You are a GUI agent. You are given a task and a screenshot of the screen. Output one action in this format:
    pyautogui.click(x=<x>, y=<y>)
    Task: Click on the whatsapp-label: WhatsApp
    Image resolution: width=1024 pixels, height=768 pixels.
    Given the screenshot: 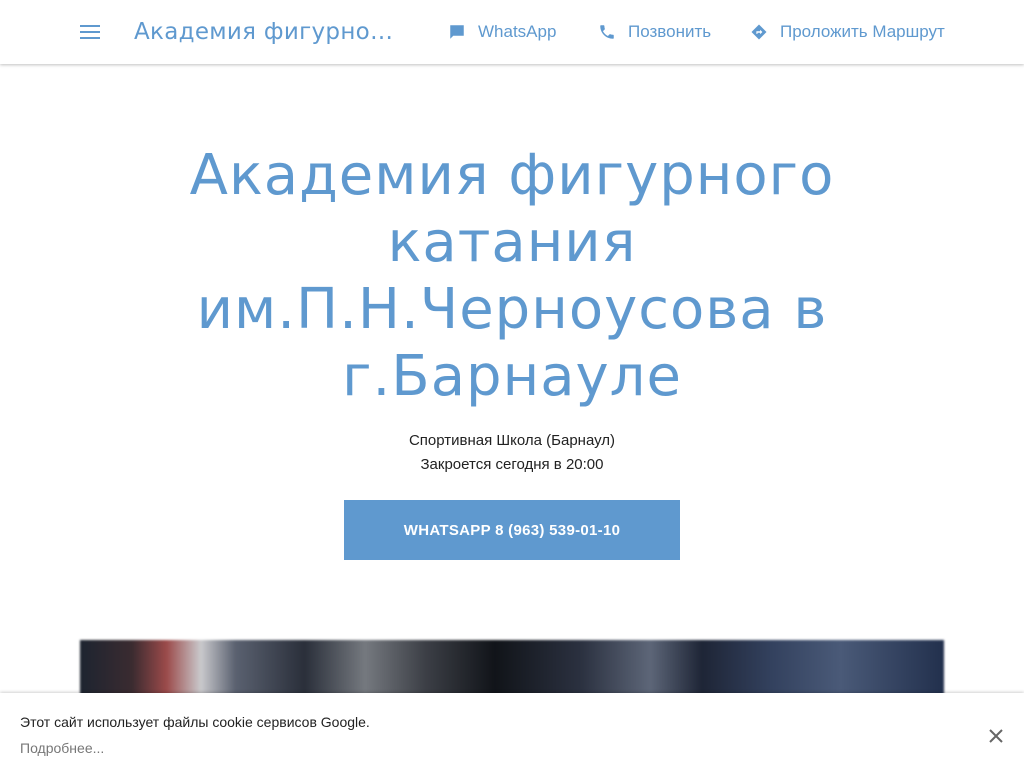 What is the action you would take?
    pyautogui.click(x=517, y=31)
    